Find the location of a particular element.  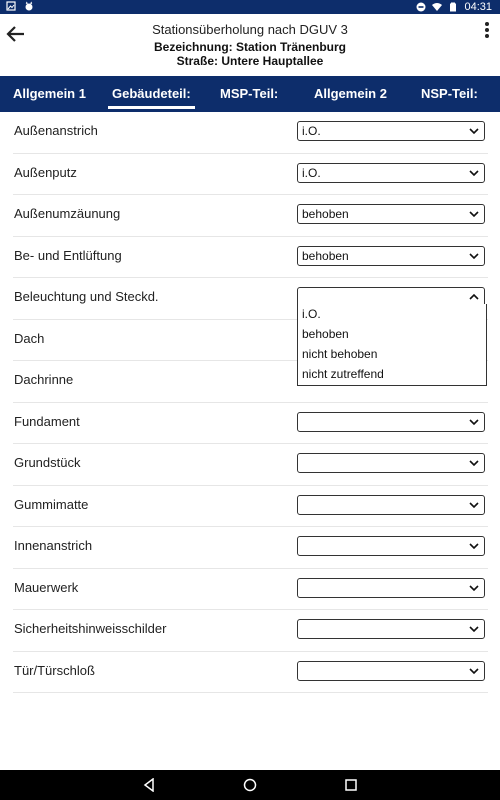

tab-allgemein-2: Allgemein 2 is located at coordinates (350, 94).